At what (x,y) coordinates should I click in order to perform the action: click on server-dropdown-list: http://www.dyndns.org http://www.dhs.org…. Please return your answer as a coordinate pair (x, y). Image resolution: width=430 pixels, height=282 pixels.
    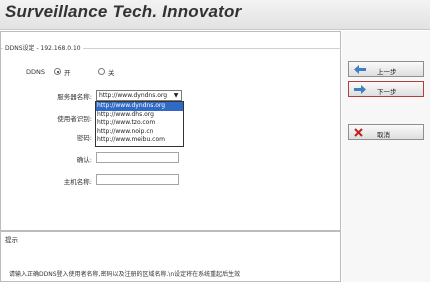
    Looking at the image, I should click on (139, 124).